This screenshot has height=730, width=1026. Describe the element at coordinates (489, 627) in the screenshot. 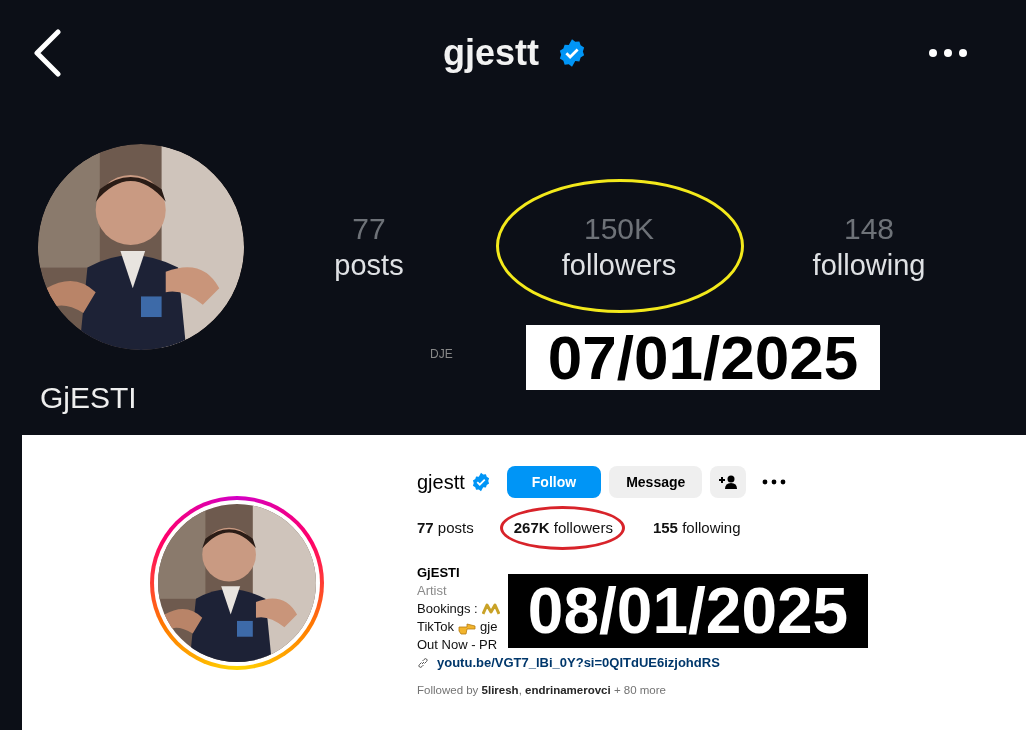

I see `bio-text: gje` at that location.